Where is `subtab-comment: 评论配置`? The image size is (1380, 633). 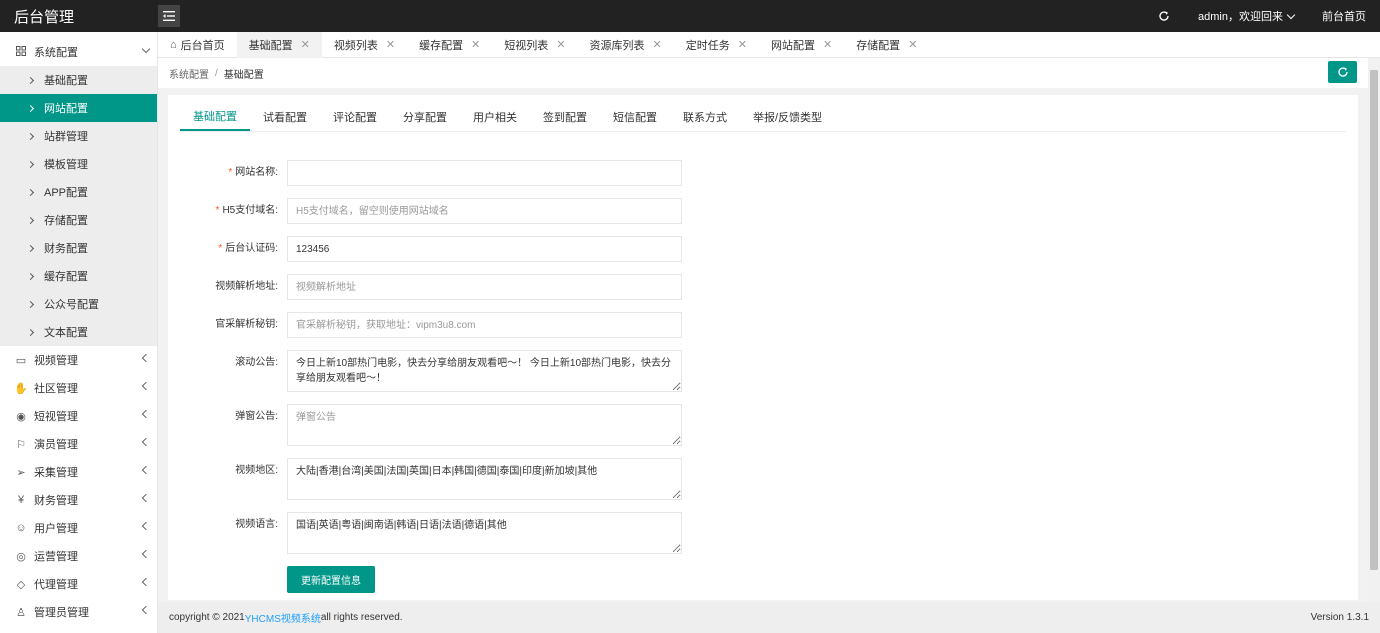 subtab-comment: 评论配置 is located at coordinates (355, 117).